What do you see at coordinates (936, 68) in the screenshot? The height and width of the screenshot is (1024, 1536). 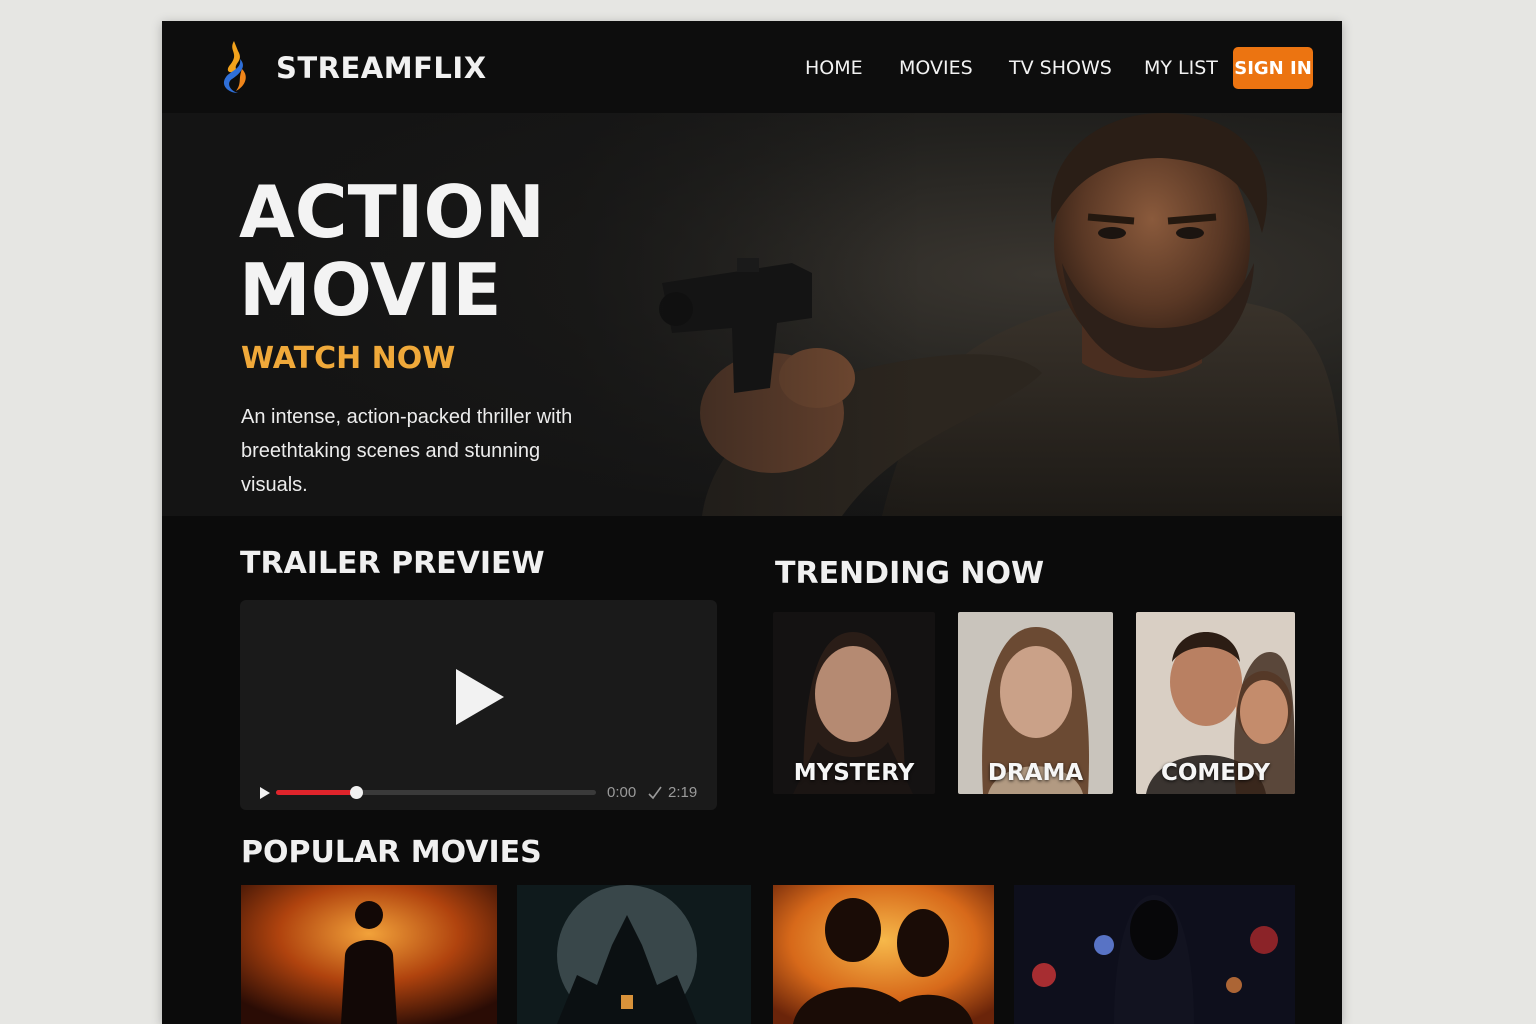 I see `nav-movies: MOVIES` at bounding box center [936, 68].